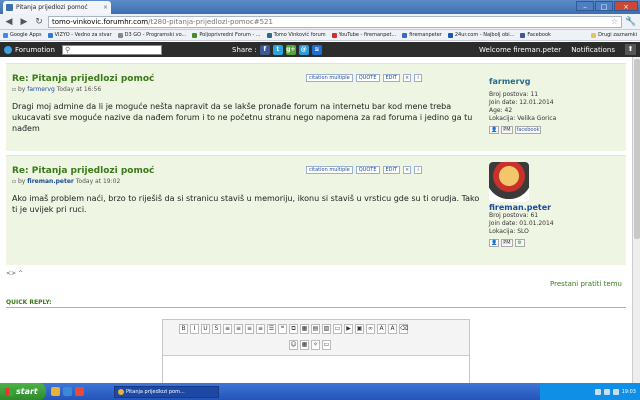 This screenshot has height=400, width=640. What do you see at coordinates (67, 391) in the screenshot?
I see `explorer-launch-icon` at bounding box center [67, 391].